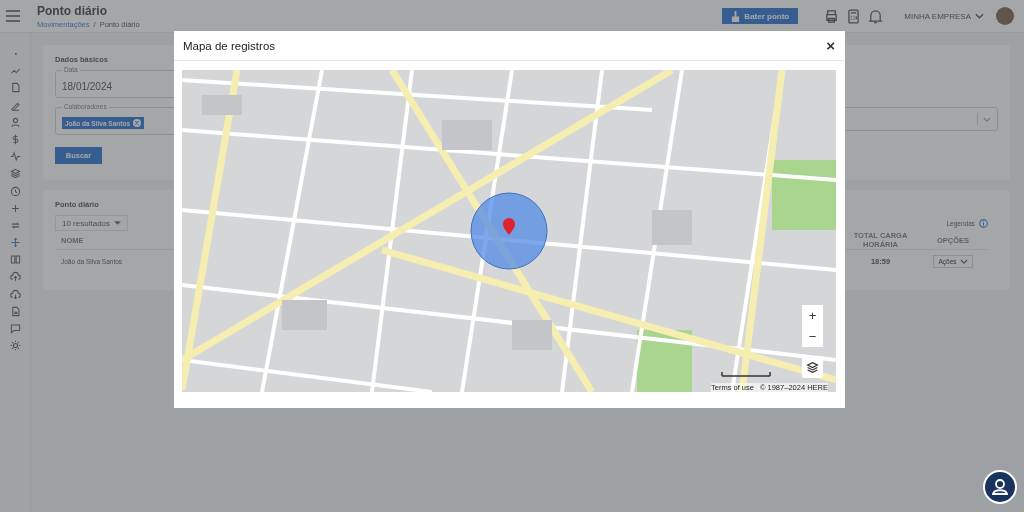 This screenshot has width=1024, height=512. Describe the element at coordinates (118, 223) in the screenshot. I see `caret-icon` at that location.